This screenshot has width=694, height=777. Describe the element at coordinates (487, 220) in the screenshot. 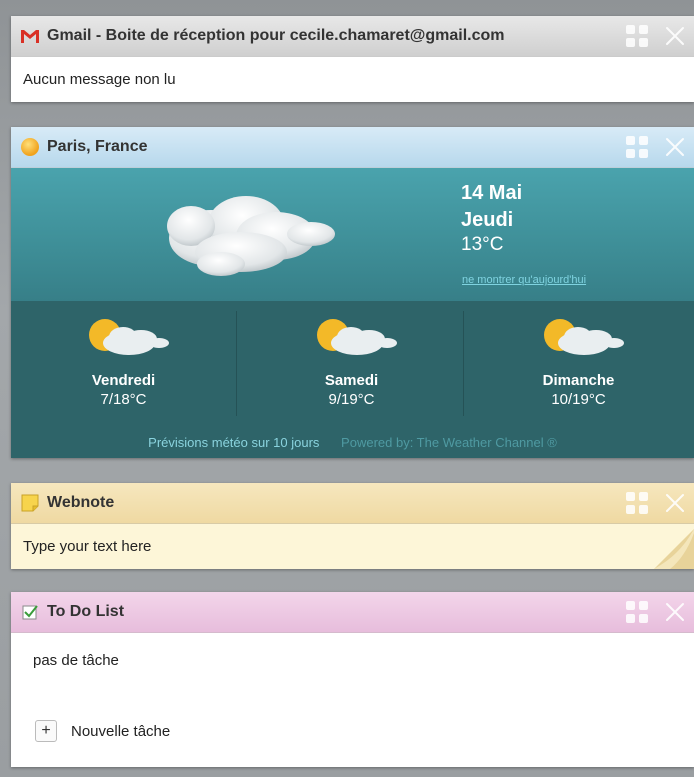

I see `weather-today-weekday: Jeudi` at that location.